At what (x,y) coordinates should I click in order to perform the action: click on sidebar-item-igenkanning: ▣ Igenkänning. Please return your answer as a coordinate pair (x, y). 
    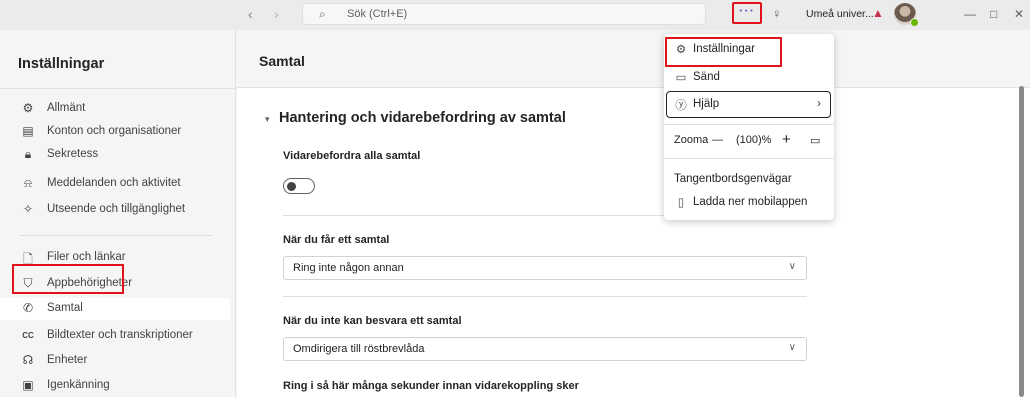
    Looking at the image, I should click on (115, 386).